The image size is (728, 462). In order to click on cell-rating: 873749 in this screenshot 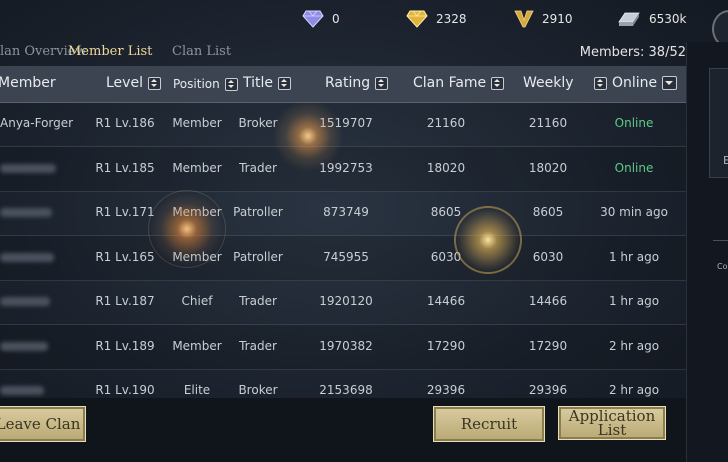, I will do `click(346, 212)`.